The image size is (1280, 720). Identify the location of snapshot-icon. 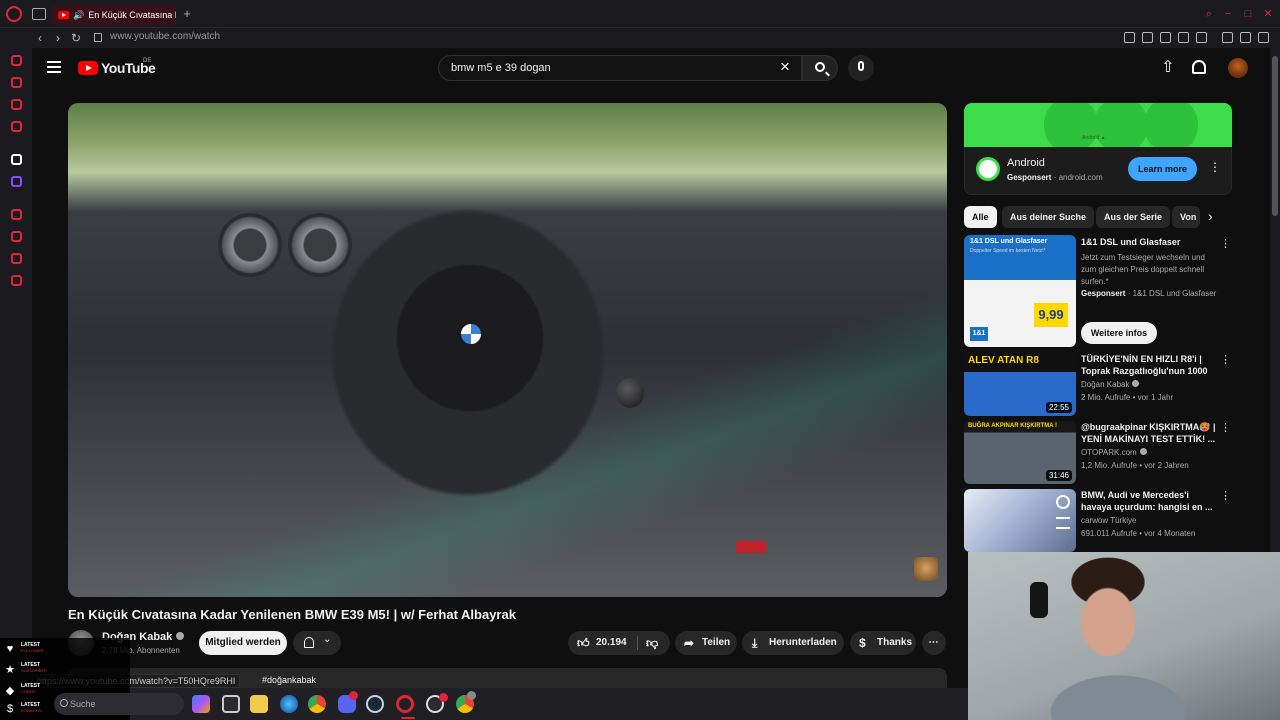
(1147, 37).